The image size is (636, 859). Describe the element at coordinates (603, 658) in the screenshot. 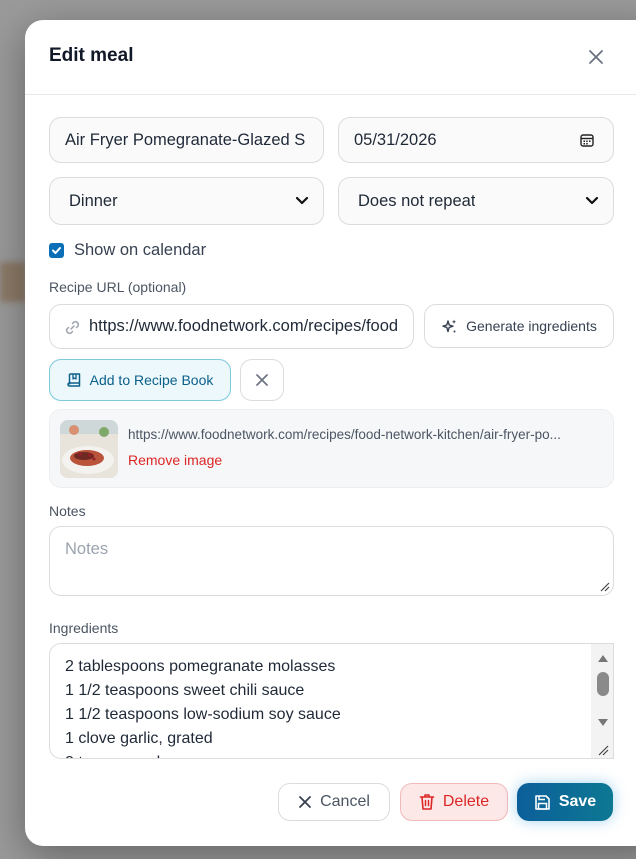

I see `scroll-up-icon` at that location.